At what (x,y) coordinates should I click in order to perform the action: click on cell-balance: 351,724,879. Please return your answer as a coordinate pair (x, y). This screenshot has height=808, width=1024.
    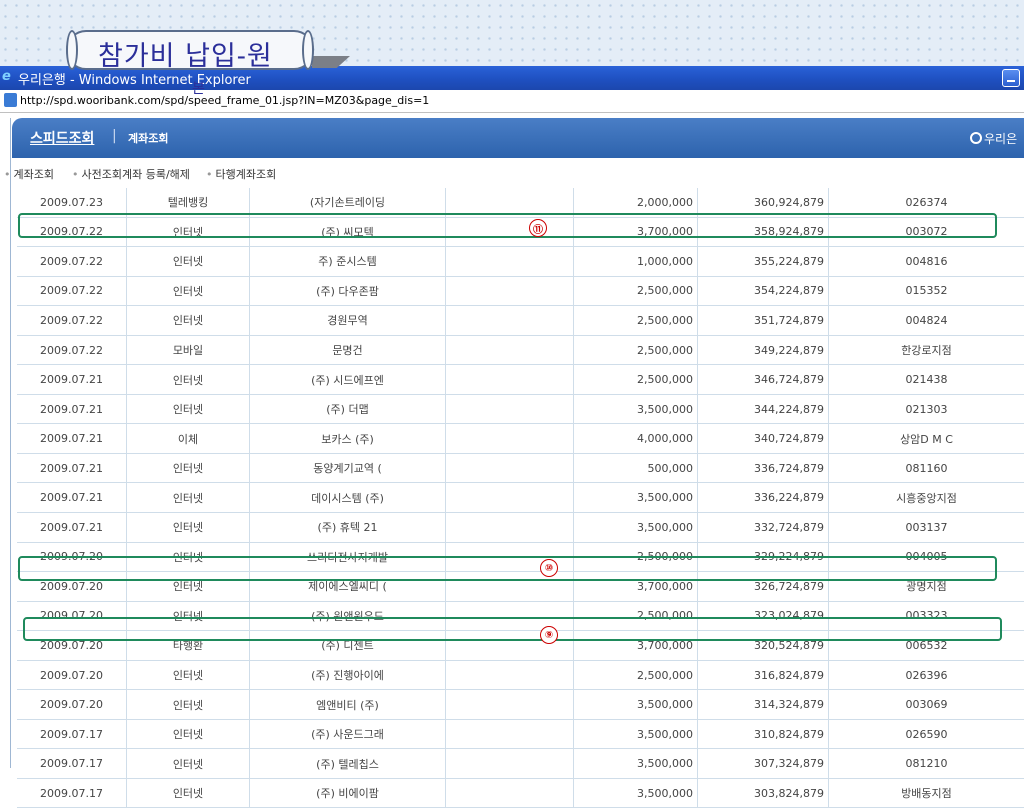
    Looking at the image, I should click on (763, 320).